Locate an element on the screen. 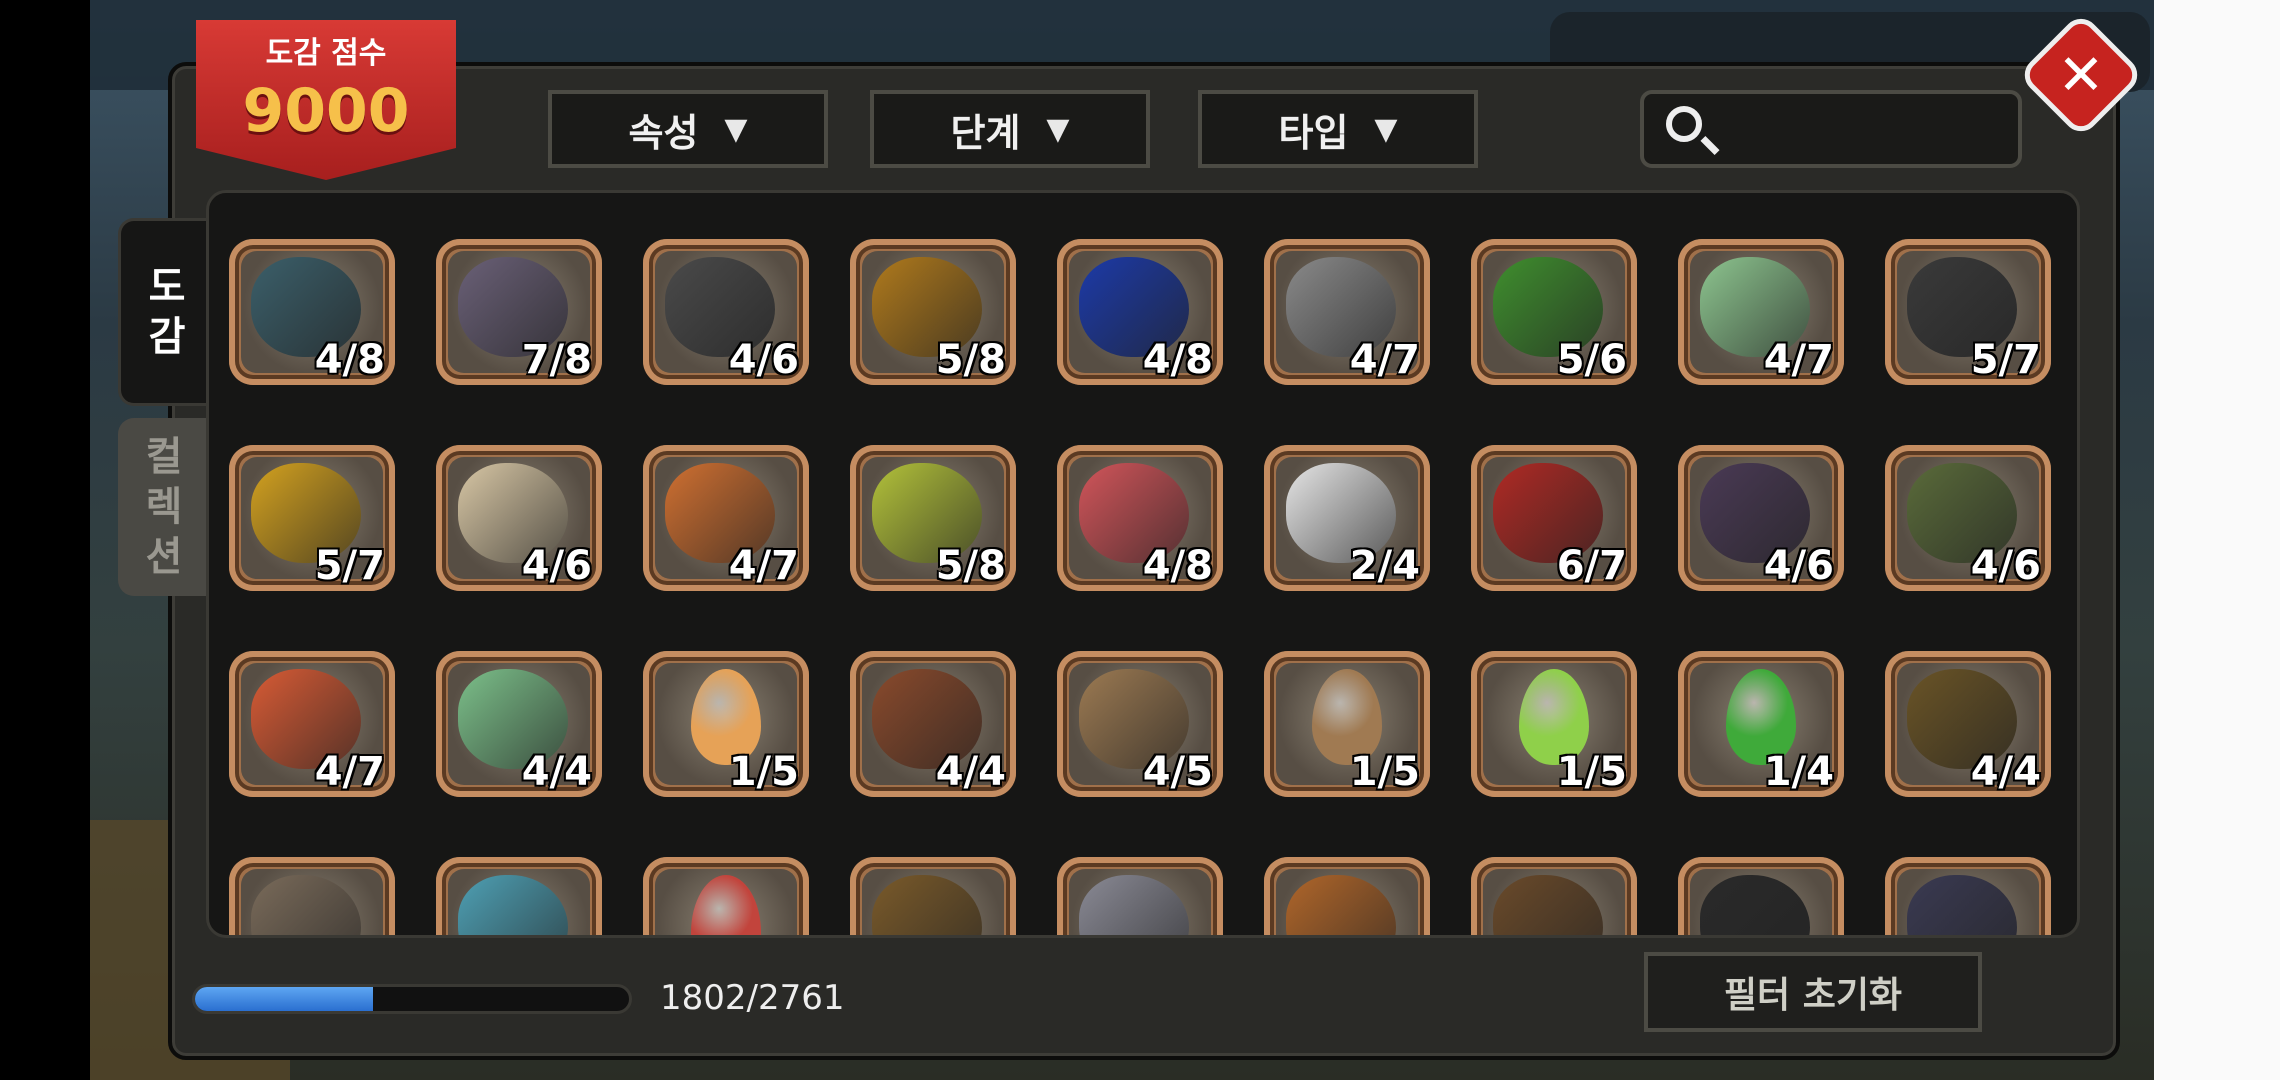 This screenshot has height=1080, width=2280. score-value: 9000 is located at coordinates (326, 111).